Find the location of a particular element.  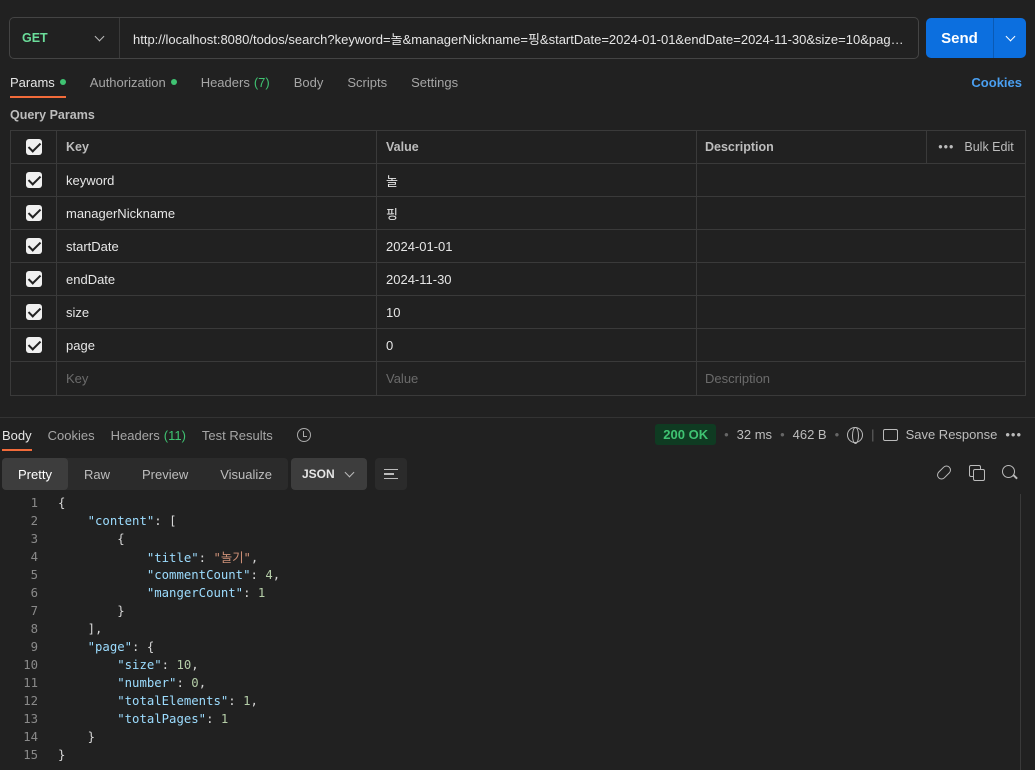

view-pretty: Pretty is located at coordinates (35, 474).